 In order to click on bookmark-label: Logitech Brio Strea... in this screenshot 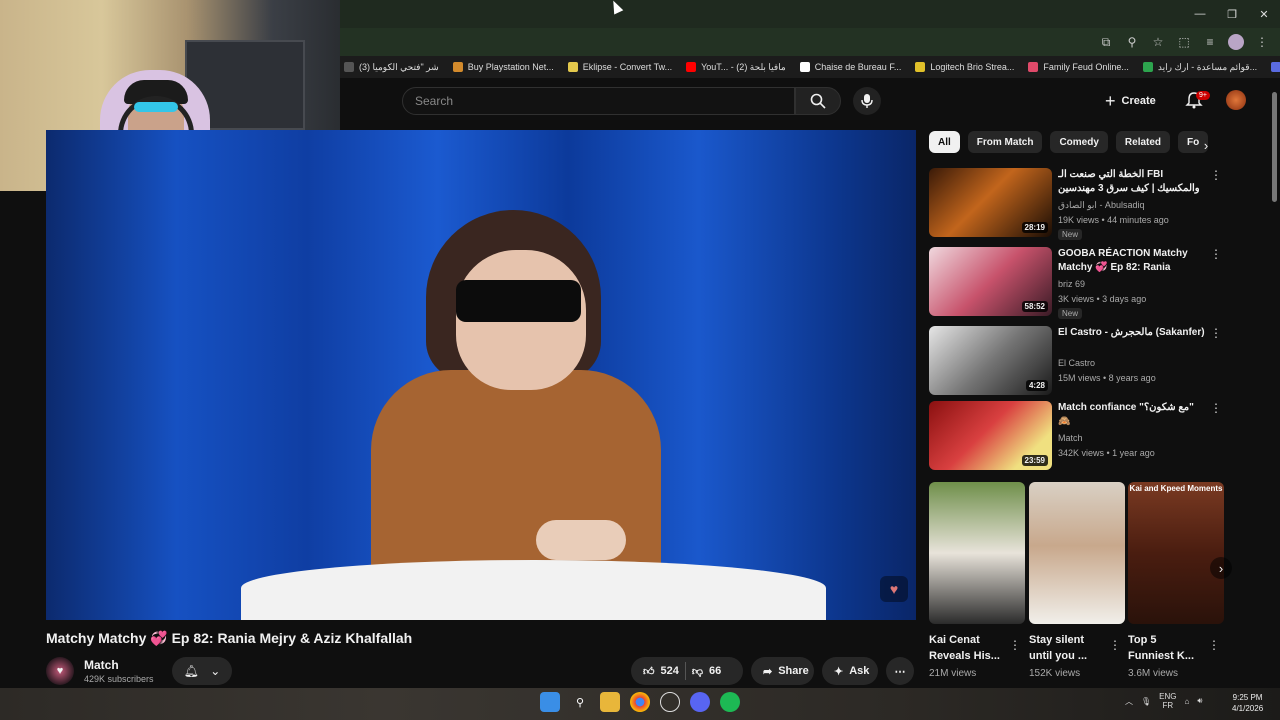, I will do `click(972, 67)`.